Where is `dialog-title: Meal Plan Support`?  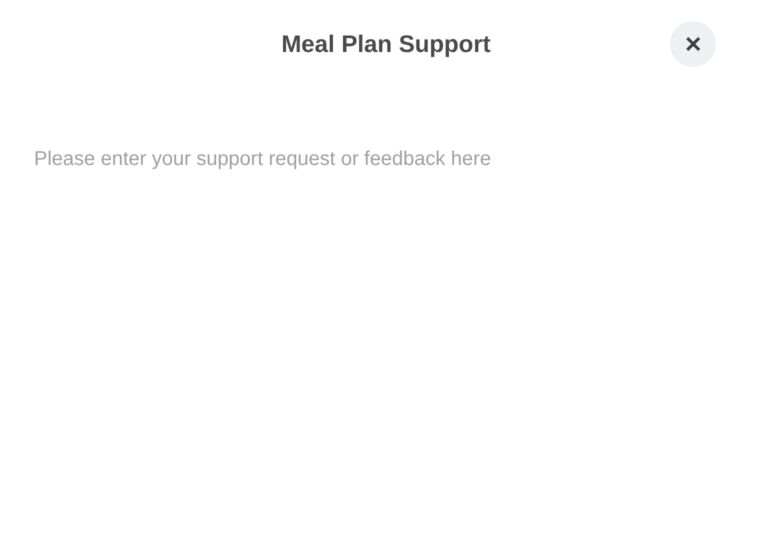
dialog-title: Meal Plan Support is located at coordinates (386, 45).